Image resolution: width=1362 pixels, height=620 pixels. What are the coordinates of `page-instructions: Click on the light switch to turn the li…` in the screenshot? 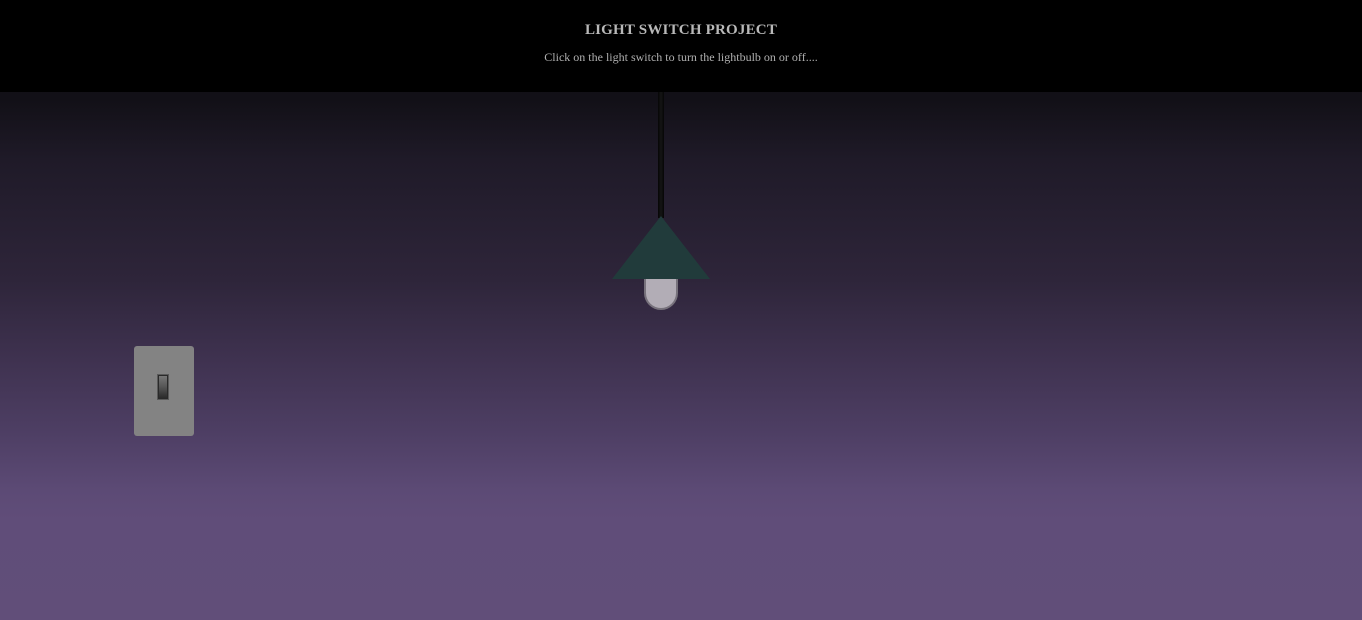 It's located at (681, 57).